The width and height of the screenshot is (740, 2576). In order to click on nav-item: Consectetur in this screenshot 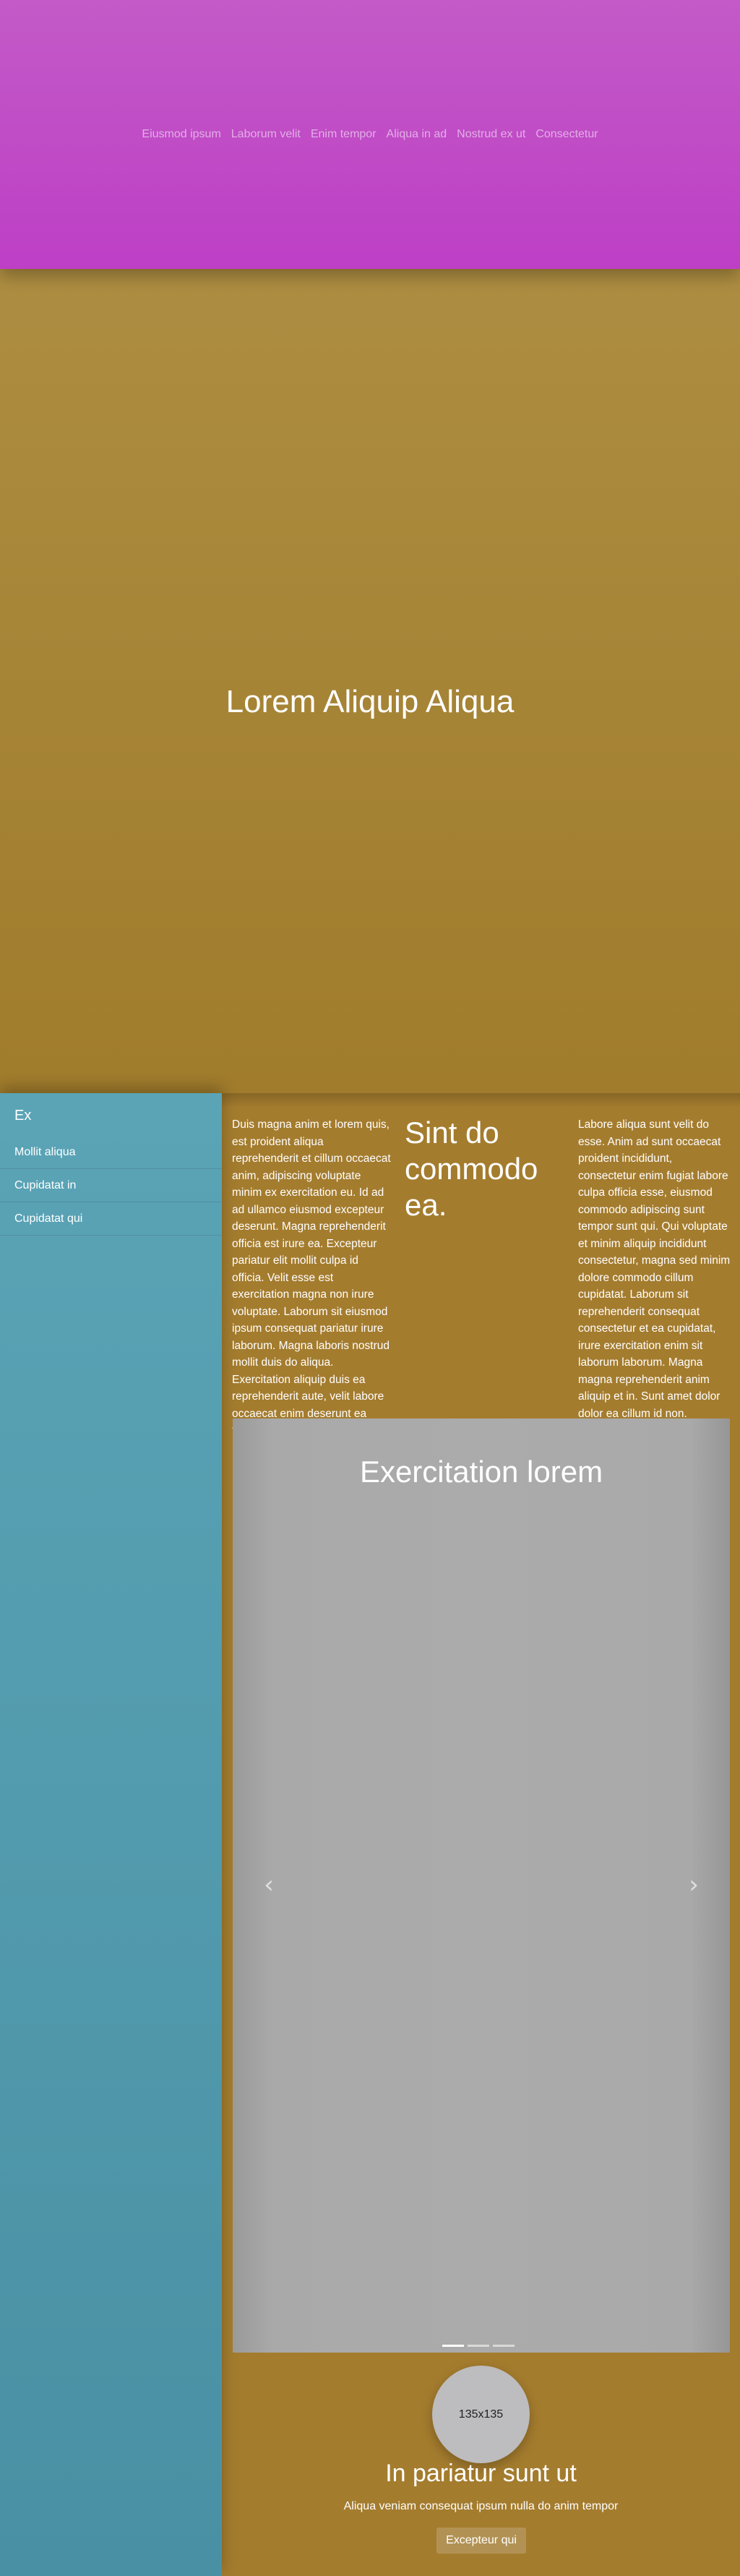, I will do `click(566, 134)`.